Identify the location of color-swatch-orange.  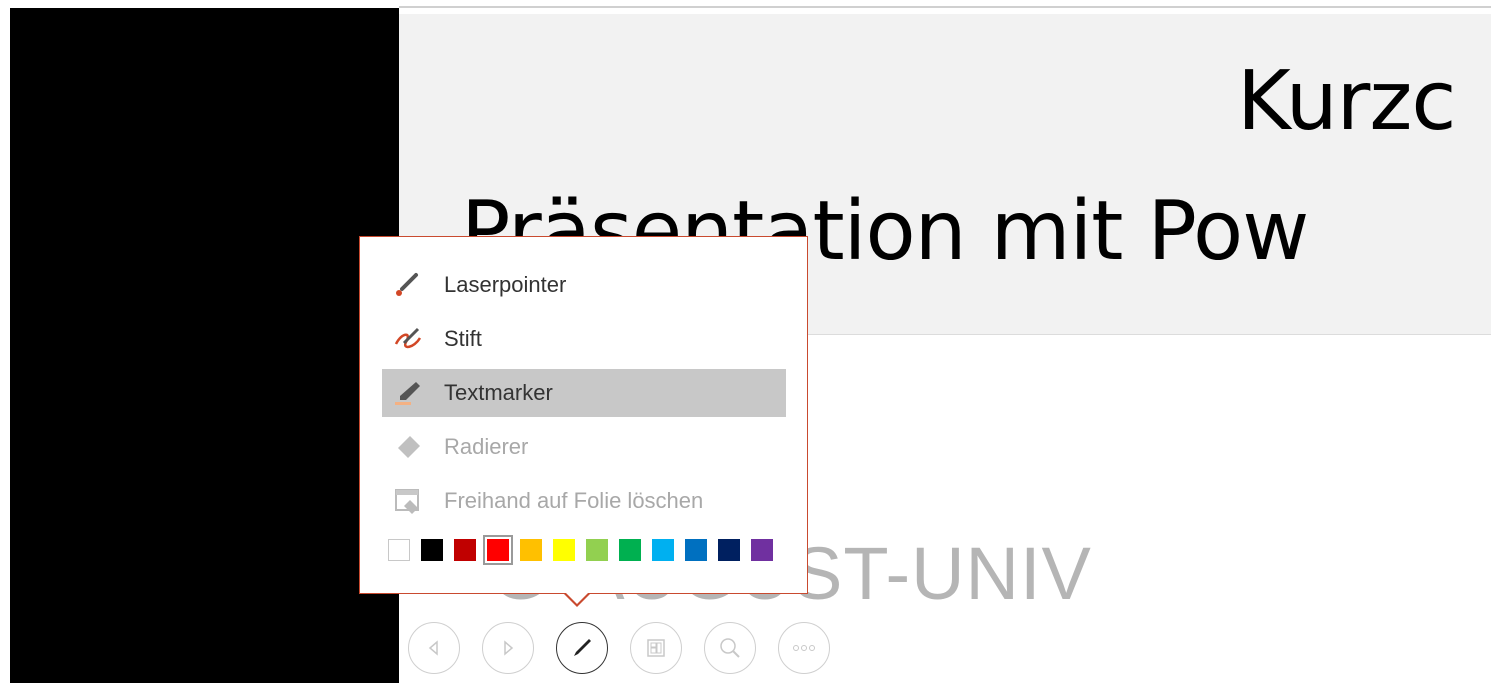
(531, 550).